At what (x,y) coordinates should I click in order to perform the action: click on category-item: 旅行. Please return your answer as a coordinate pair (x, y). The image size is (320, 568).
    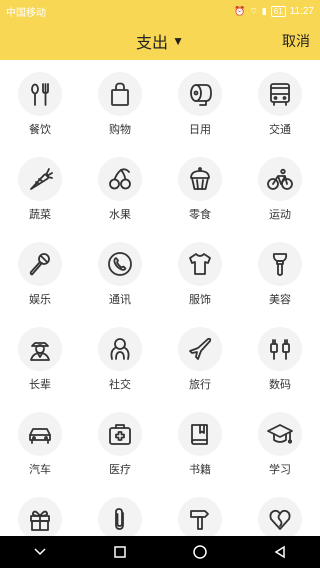
    Looking at the image, I should click on (200, 357).